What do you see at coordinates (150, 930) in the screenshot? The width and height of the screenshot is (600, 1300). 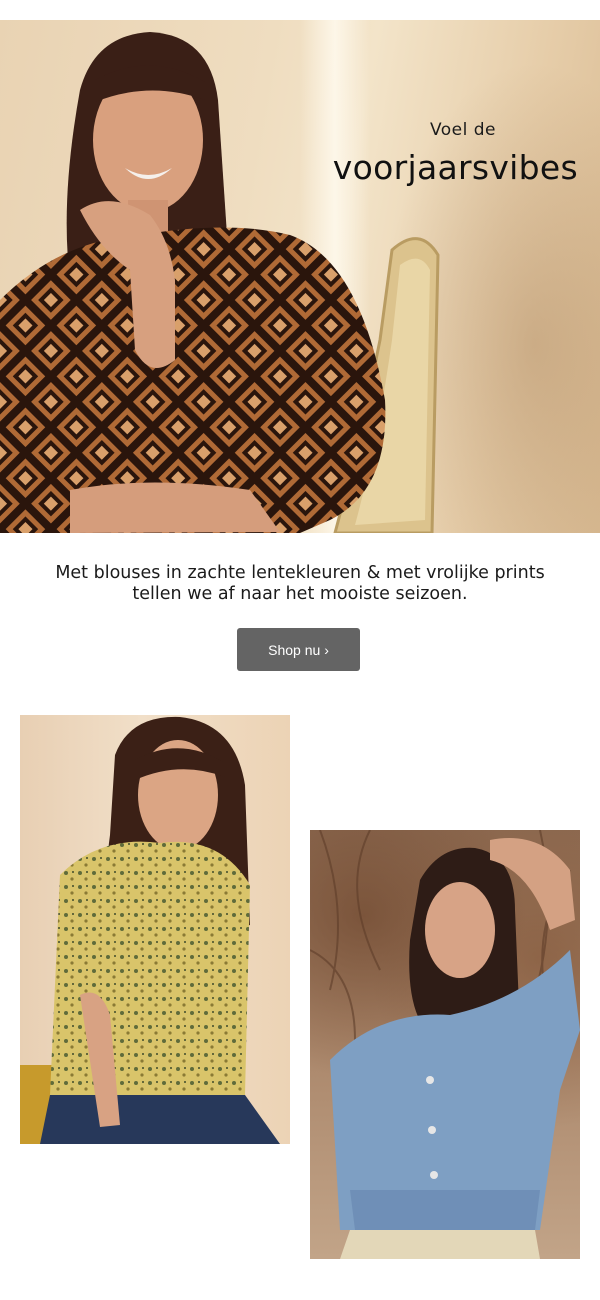 I see `yellow-blouse-model` at bounding box center [150, 930].